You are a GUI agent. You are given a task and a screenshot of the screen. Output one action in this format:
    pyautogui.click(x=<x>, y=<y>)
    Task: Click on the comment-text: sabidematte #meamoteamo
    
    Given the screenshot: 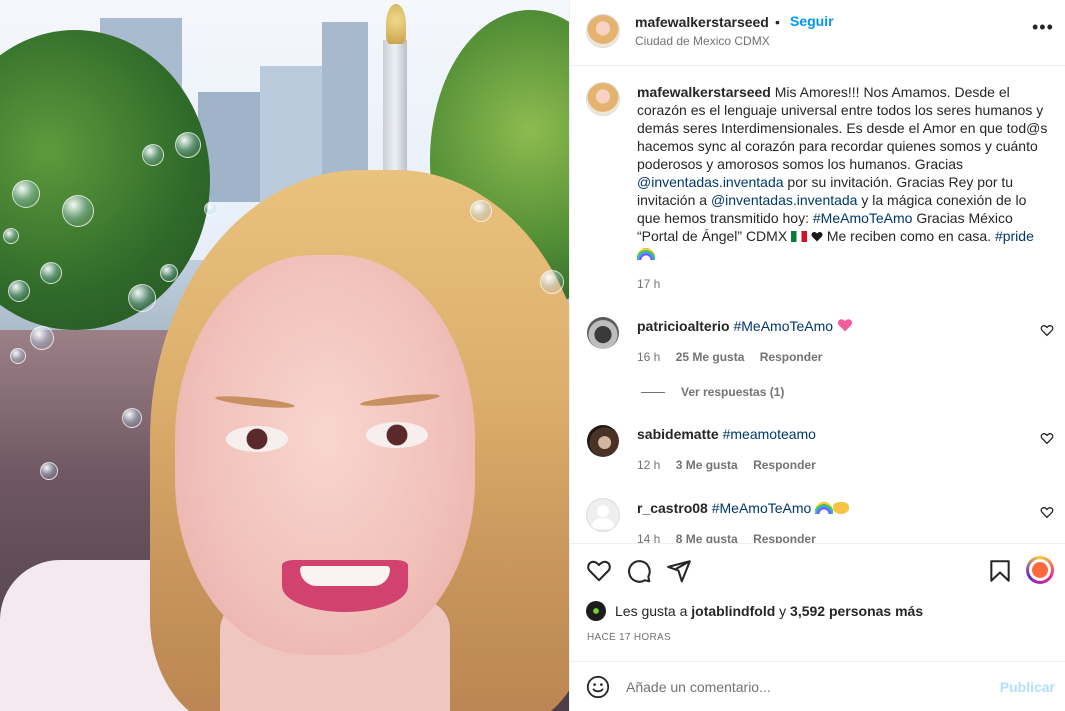 What is the action you would take?
    pyautogui.click(x=726, y=434)
    